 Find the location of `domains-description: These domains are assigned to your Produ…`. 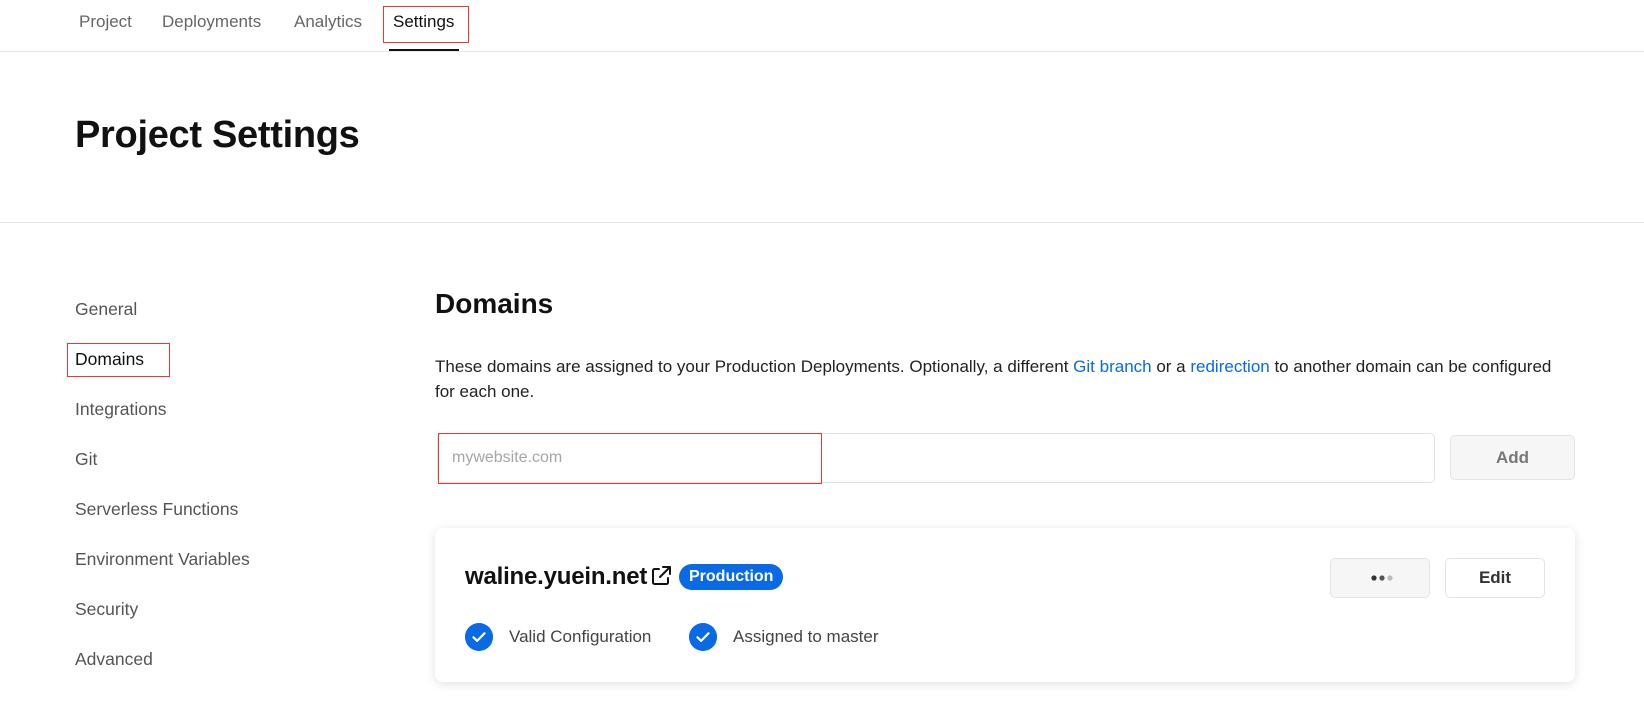

domains-description: These domains are assigned to your Produ… is located at coordinates (1005, 379).